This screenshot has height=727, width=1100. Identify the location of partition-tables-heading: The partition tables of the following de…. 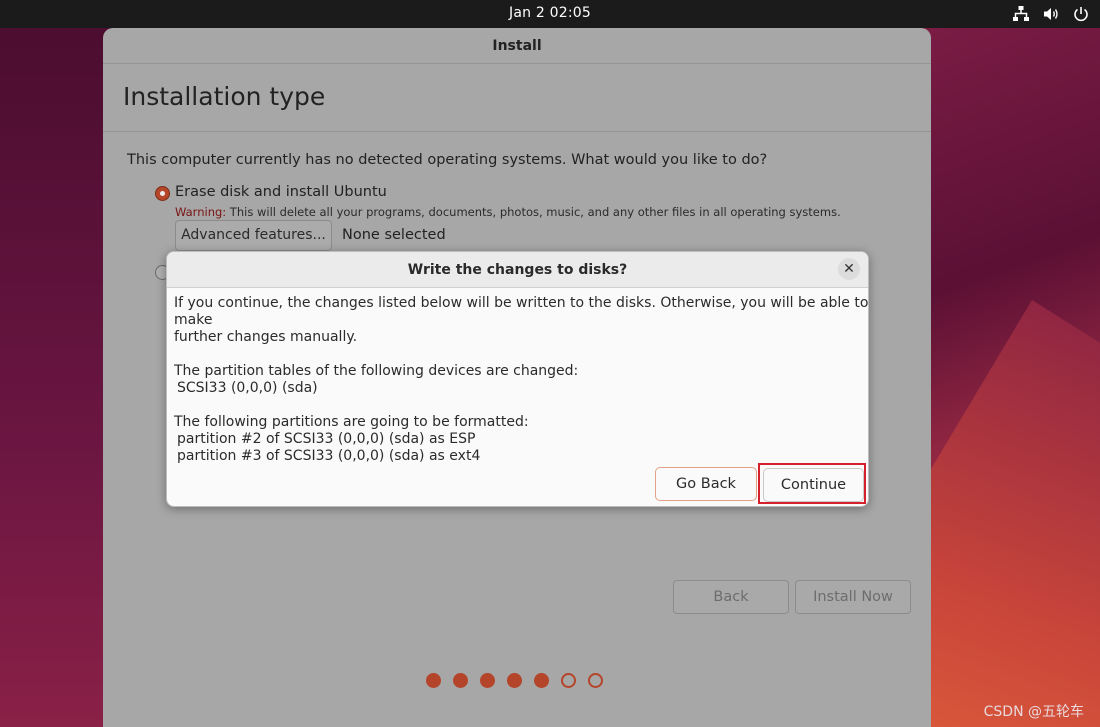
(376, 371).